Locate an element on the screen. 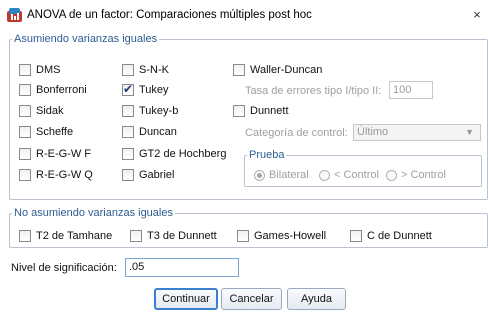  checkbox-t2-tamhane: T2 de Tamhane is located at coordinates (65, 236).